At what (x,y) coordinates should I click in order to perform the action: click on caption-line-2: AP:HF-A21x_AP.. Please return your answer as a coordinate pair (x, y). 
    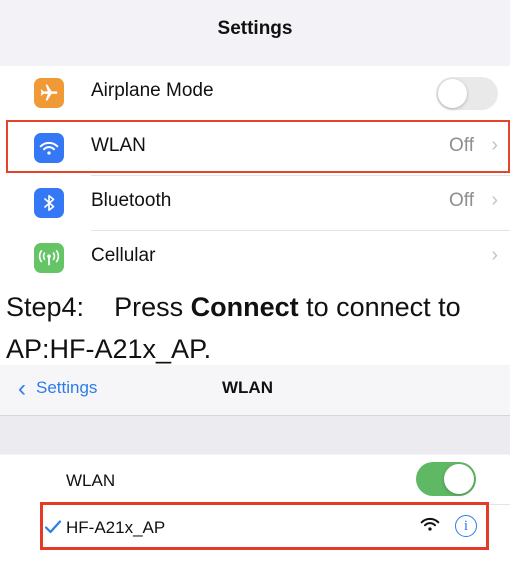
    Looking at the image, I should click on (109, 349).